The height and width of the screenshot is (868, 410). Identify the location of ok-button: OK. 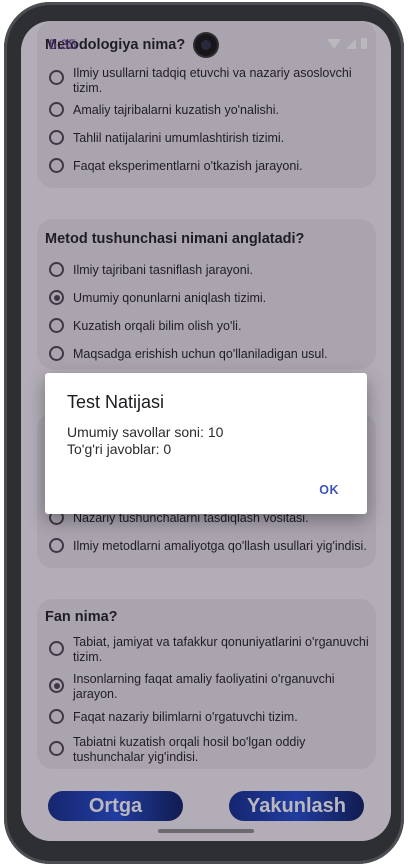
(329, 490).